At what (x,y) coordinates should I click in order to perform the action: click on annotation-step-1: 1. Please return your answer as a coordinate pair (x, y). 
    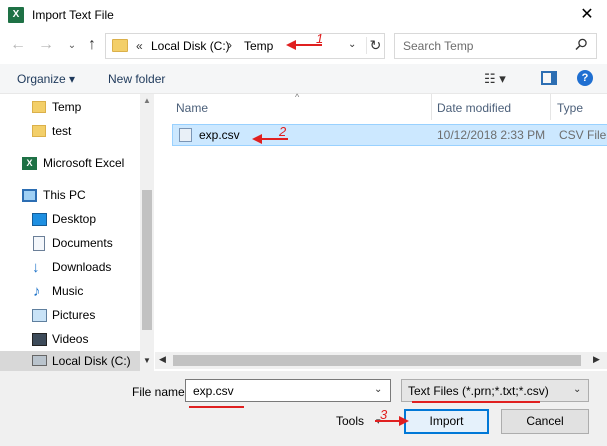
    Looking at the image, I should click on (320, 38).